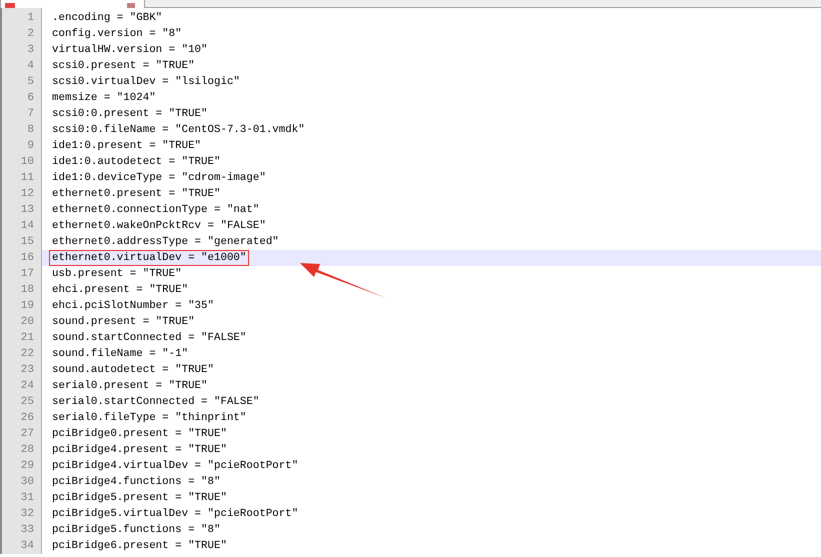 This screenshot has width=821, height=557. I want to click on file-tab, so click(72, 4).